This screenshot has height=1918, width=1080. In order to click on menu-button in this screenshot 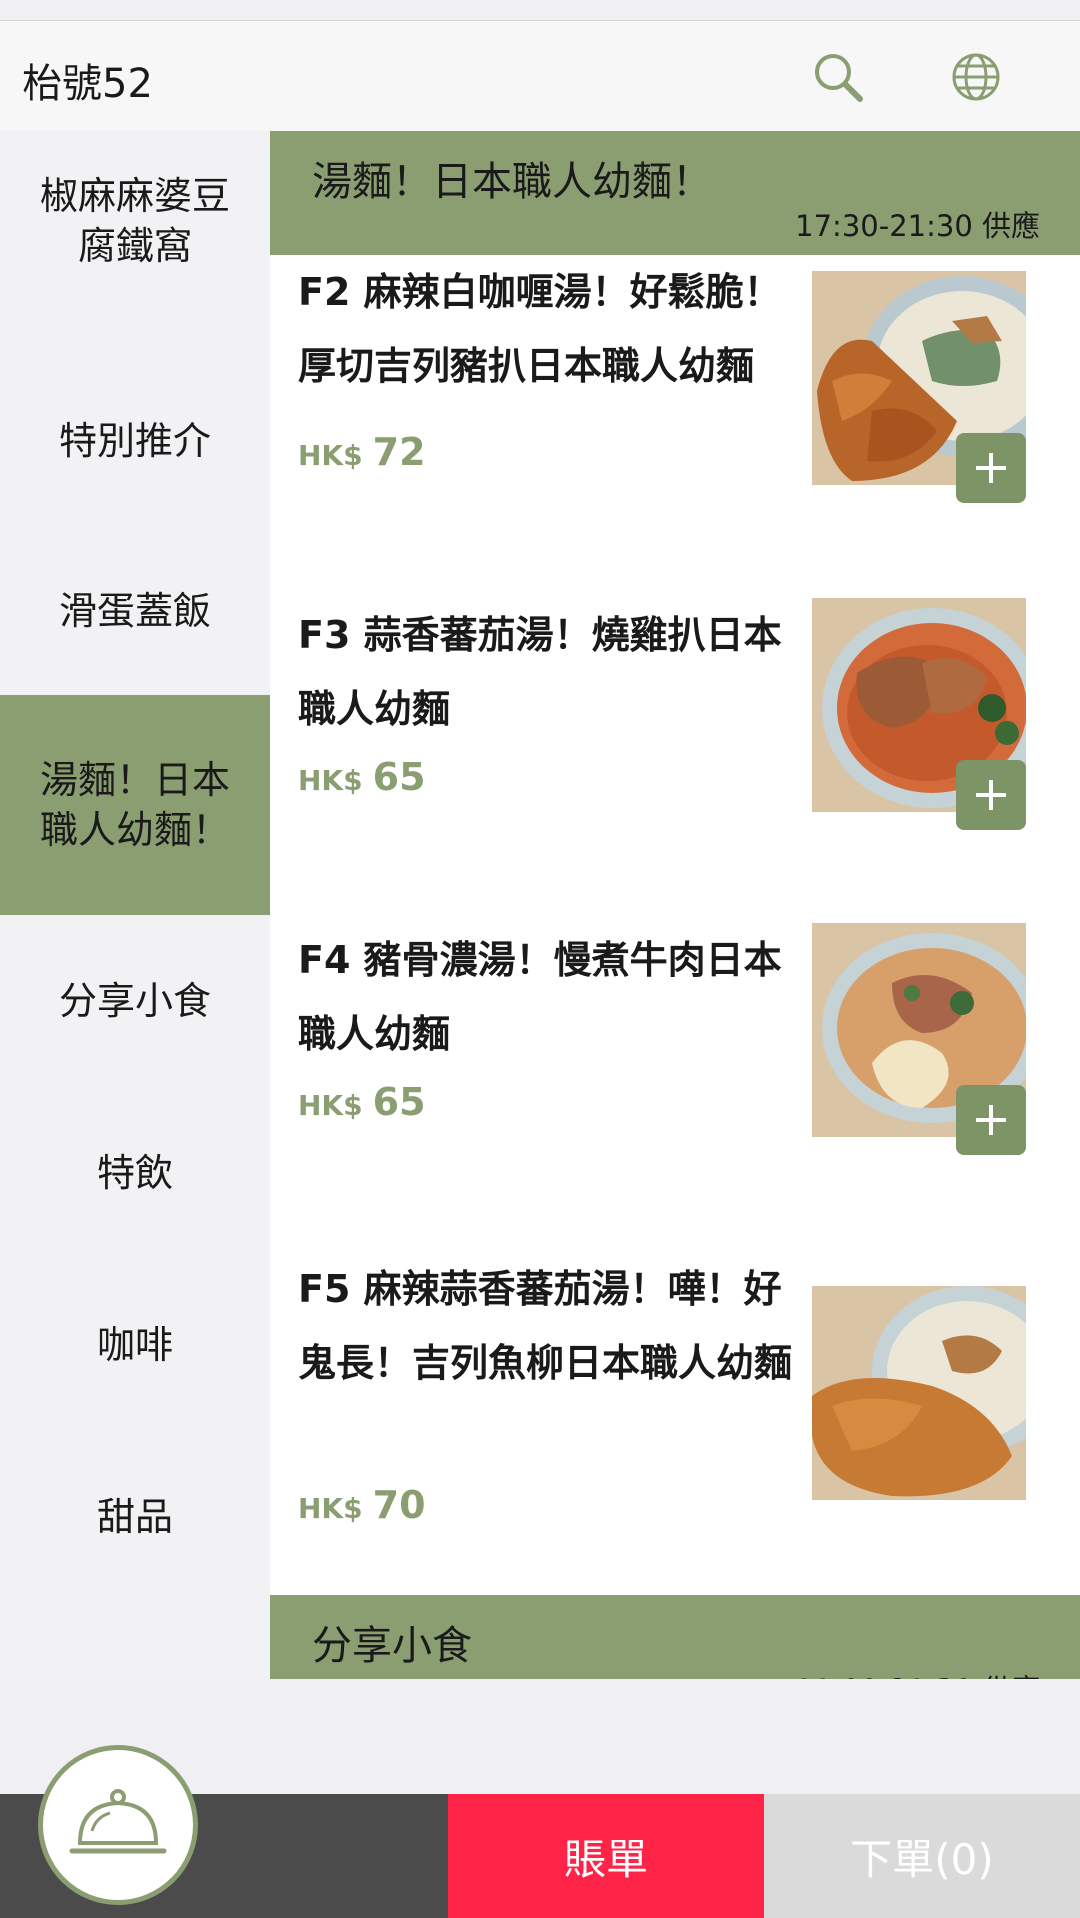, I will do `click(118, 1825)`.